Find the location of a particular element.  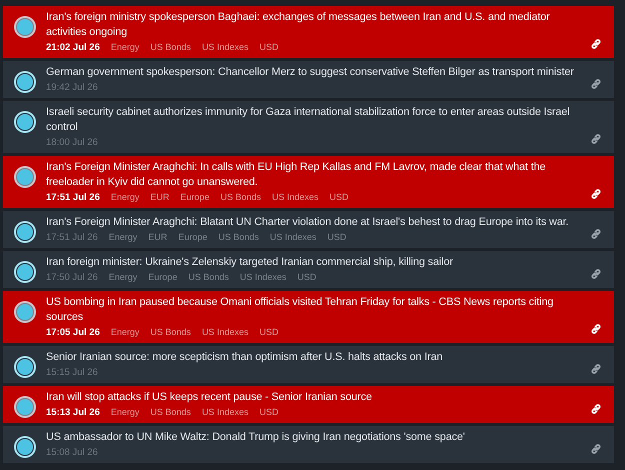

news-card: Iran's Foreign Minister Araghchi: Blatant UN Charter violation done at Israel's behest to drag Europe into its war. 17:51 Jul 26 Energy EUR Europe US Bonds US Indexes USD is located at coordinates (308, 229).